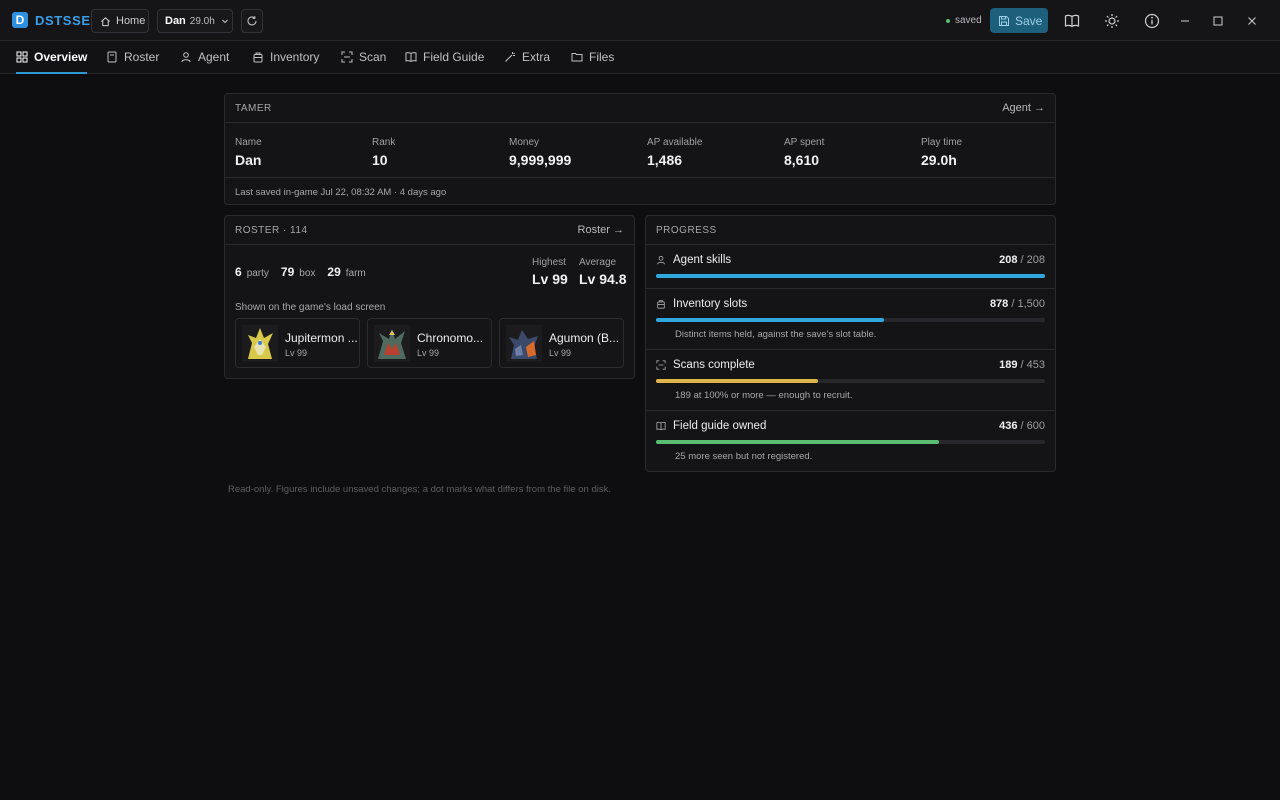 This screenshot has width=1280, height=800. I want to click on guide-book-icon, so click(1072, 21).